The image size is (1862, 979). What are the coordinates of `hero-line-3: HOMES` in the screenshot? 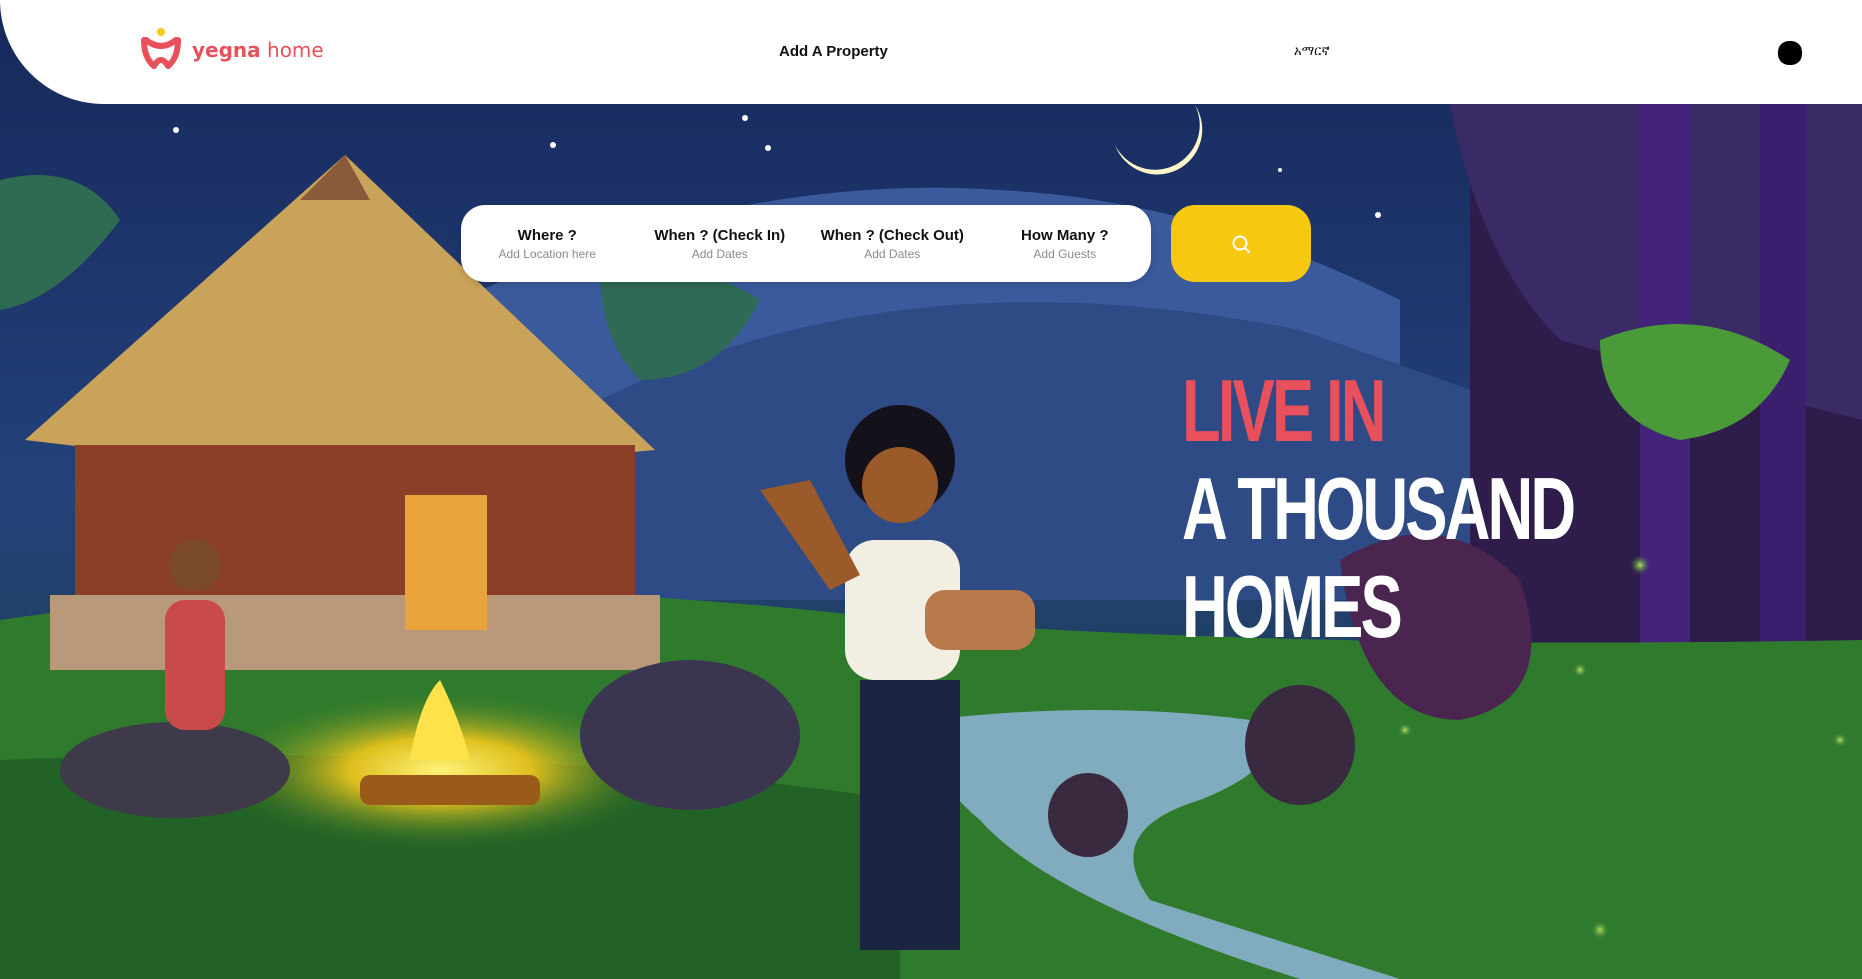 It's located at (1292, 606).